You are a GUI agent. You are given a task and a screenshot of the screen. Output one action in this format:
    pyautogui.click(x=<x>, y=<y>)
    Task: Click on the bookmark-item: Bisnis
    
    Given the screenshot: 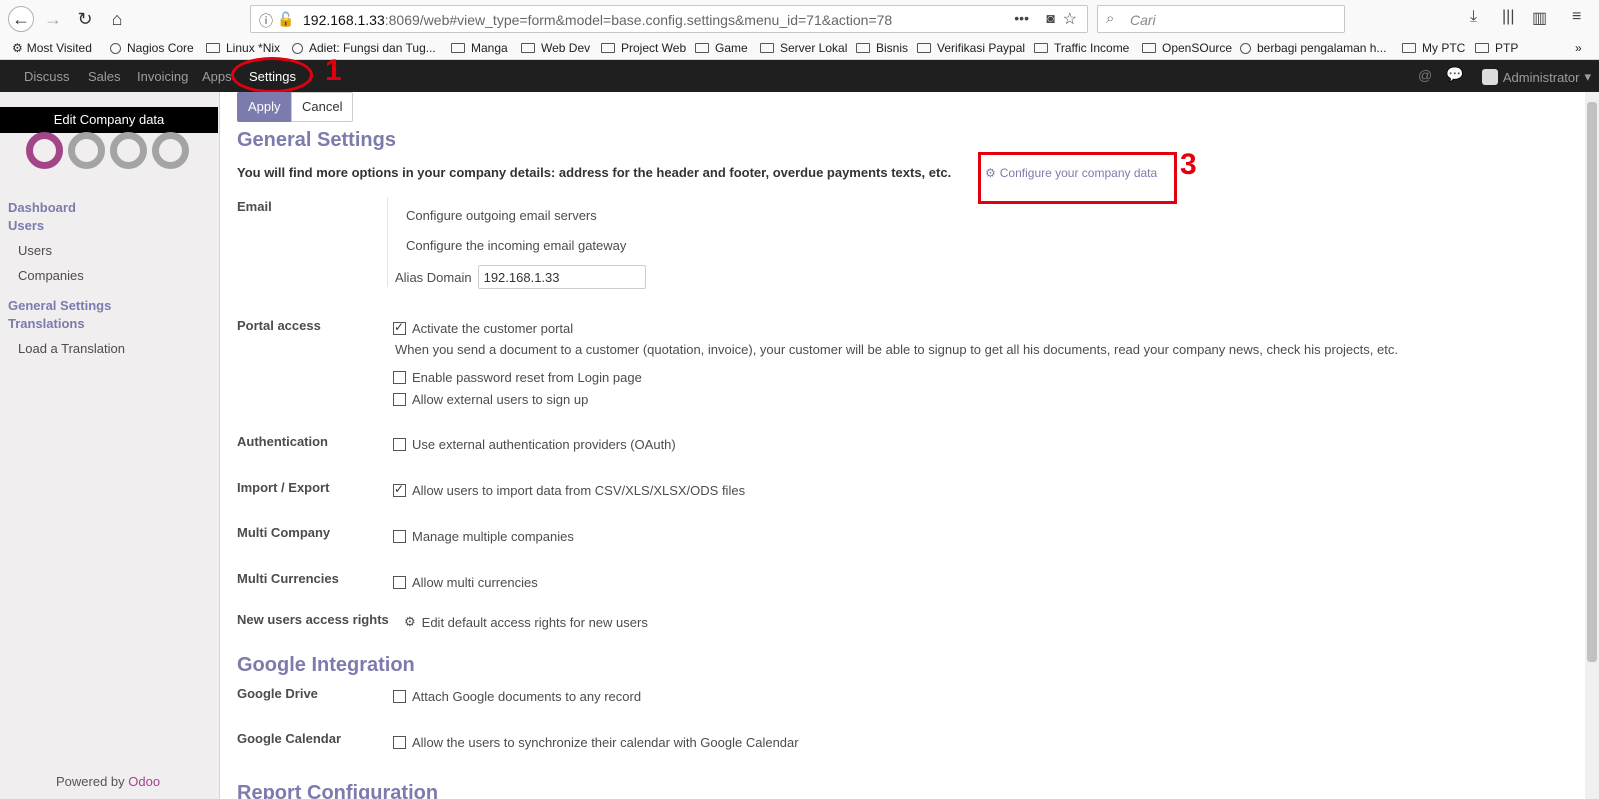 What is the action you would take?
    pyautogui.click(x=882, y=48)
    